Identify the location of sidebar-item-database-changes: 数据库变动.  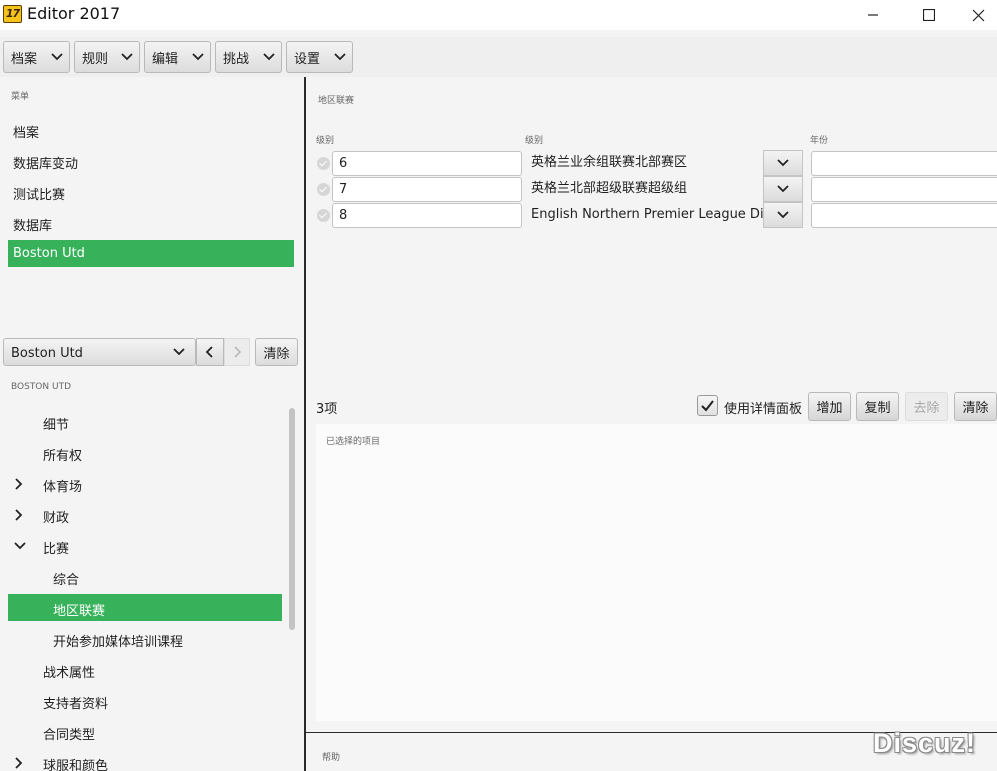
(45, 162).